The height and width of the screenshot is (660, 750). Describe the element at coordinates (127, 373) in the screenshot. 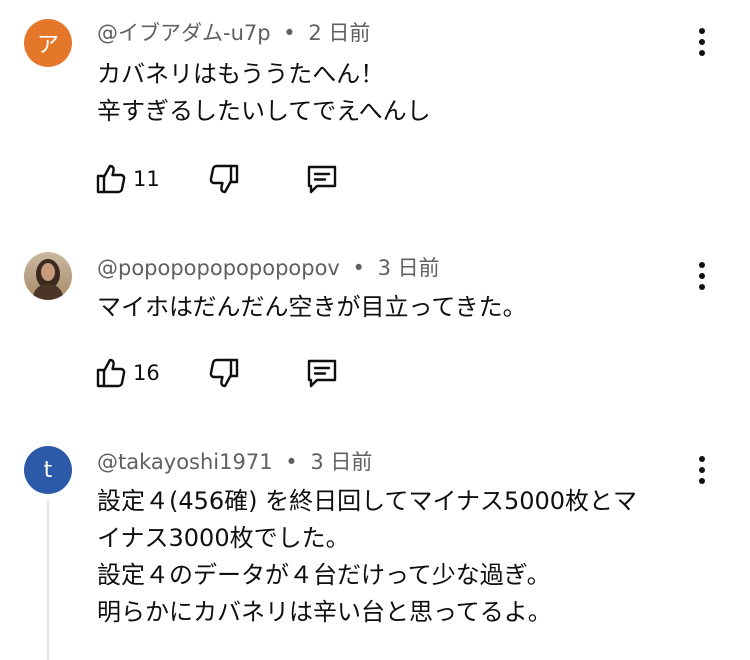

I see `like-button: 16` at that location.